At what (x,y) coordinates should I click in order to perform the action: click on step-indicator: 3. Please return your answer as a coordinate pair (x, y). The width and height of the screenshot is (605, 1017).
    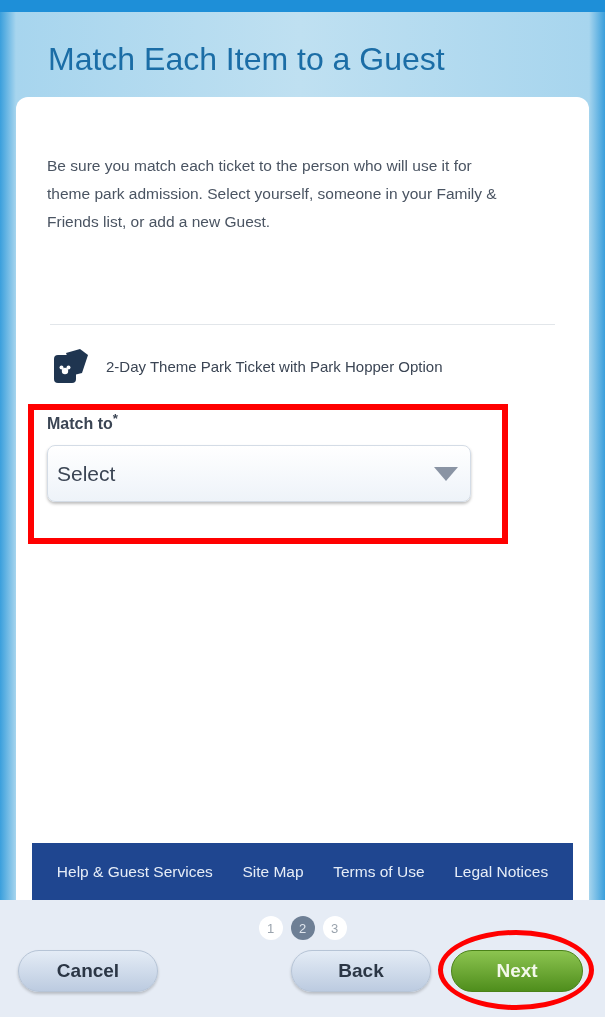
    Looking at the image, I should click on (334, 928).